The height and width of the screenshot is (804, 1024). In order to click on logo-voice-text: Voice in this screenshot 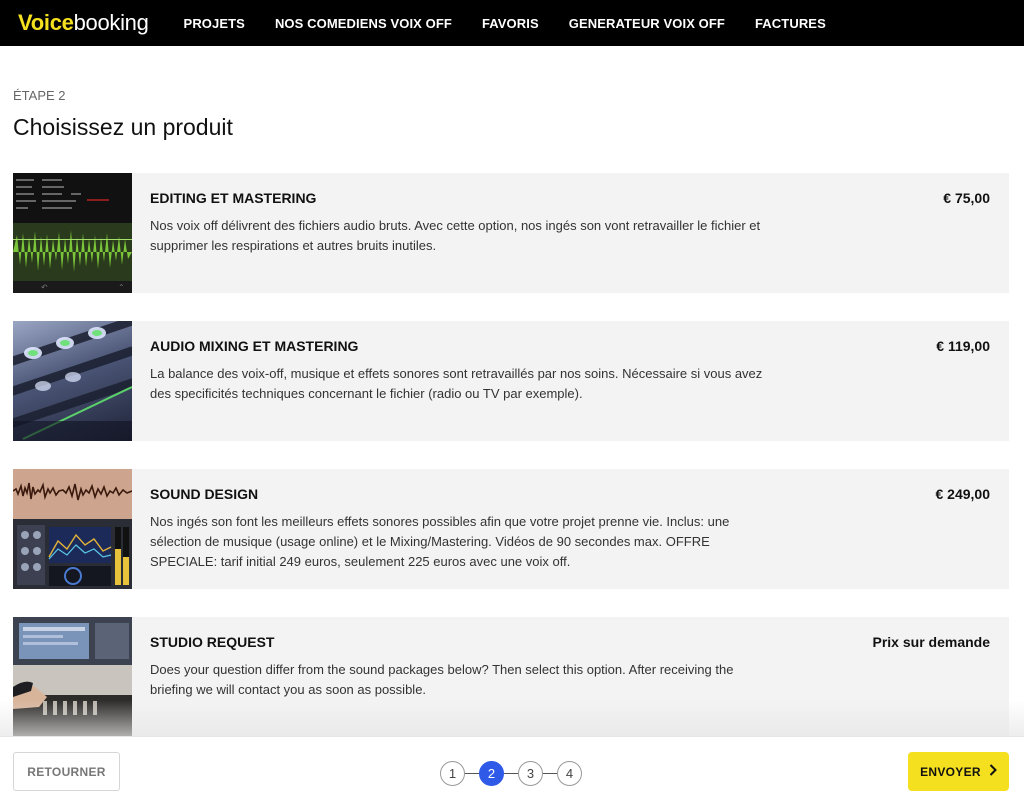, I will do `click(46, 22)`.